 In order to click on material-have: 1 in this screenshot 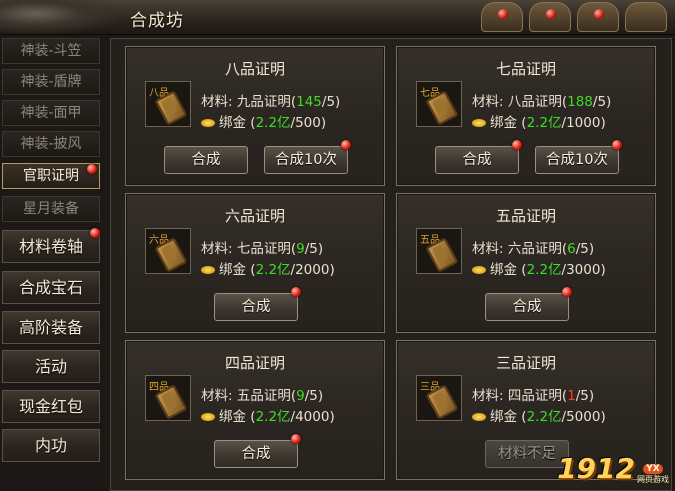, I will do `click(571, 396)`.